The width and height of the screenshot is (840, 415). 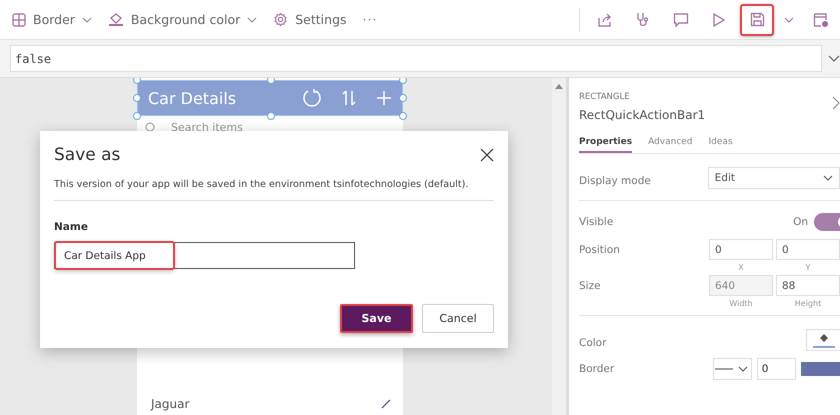 I want to click on border-width-field: 0, so click(x=776, y=369).